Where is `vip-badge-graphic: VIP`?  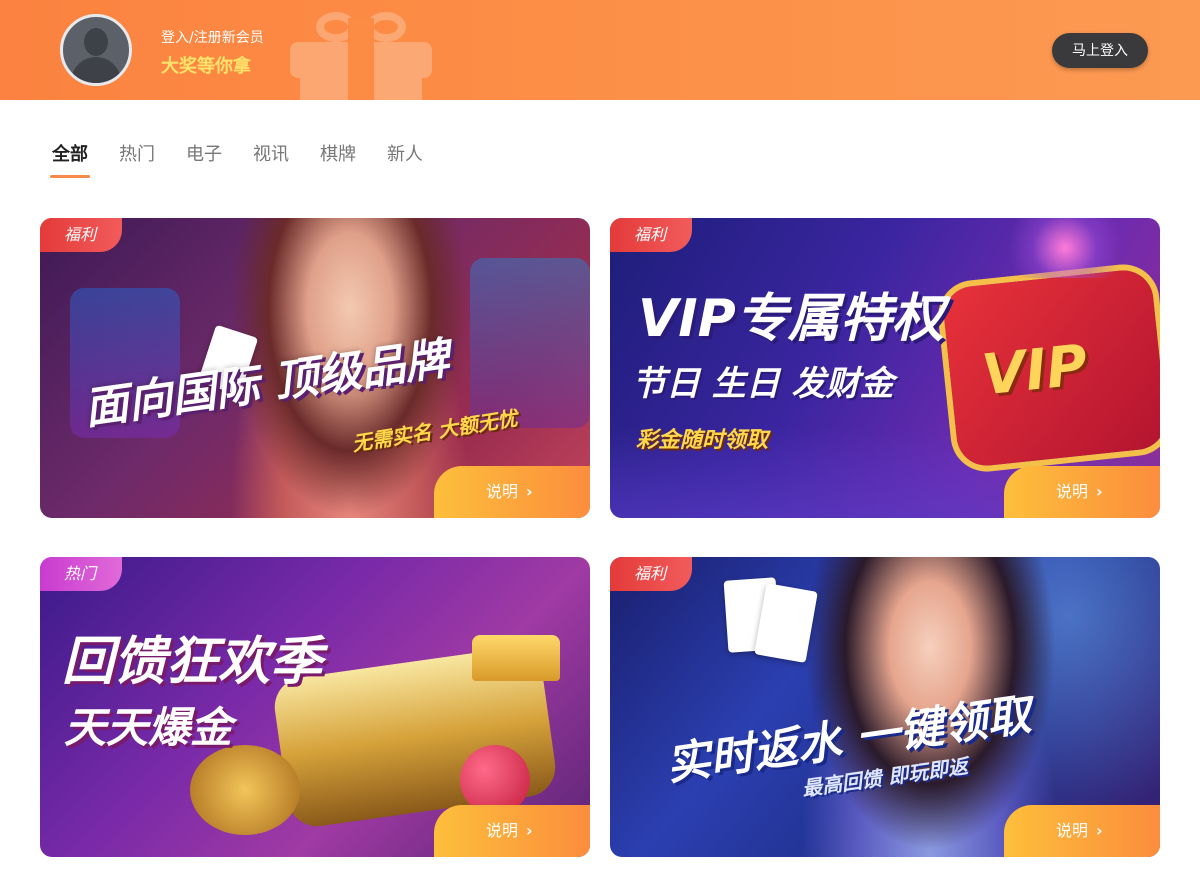
vip-badge-graphic: VIP is located at coordinates (1050, 368).